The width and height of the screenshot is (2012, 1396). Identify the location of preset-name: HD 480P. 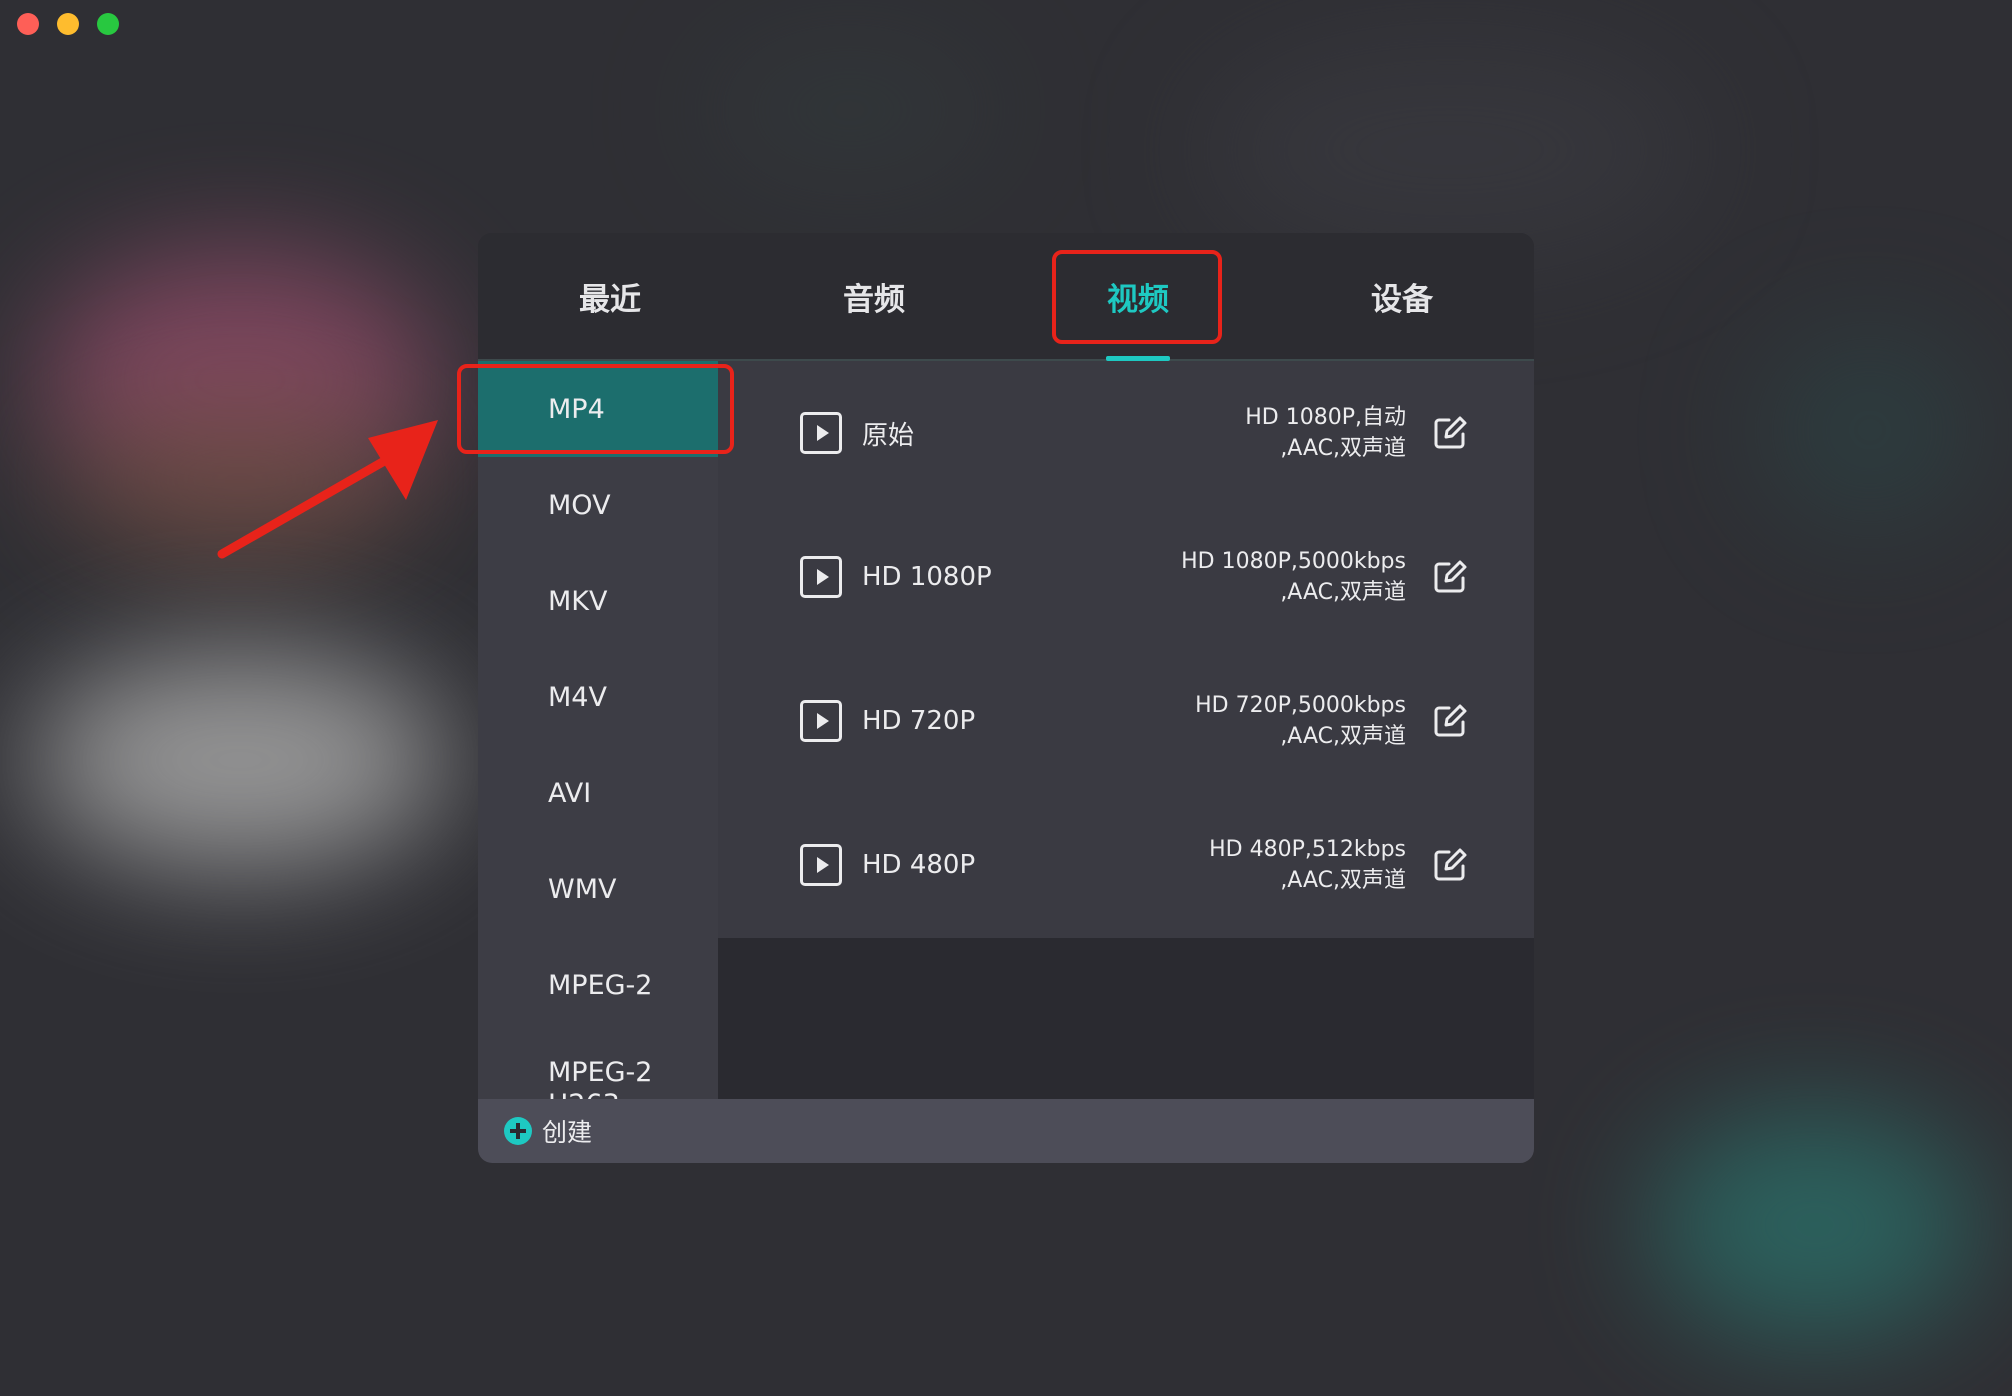
(919, 865).